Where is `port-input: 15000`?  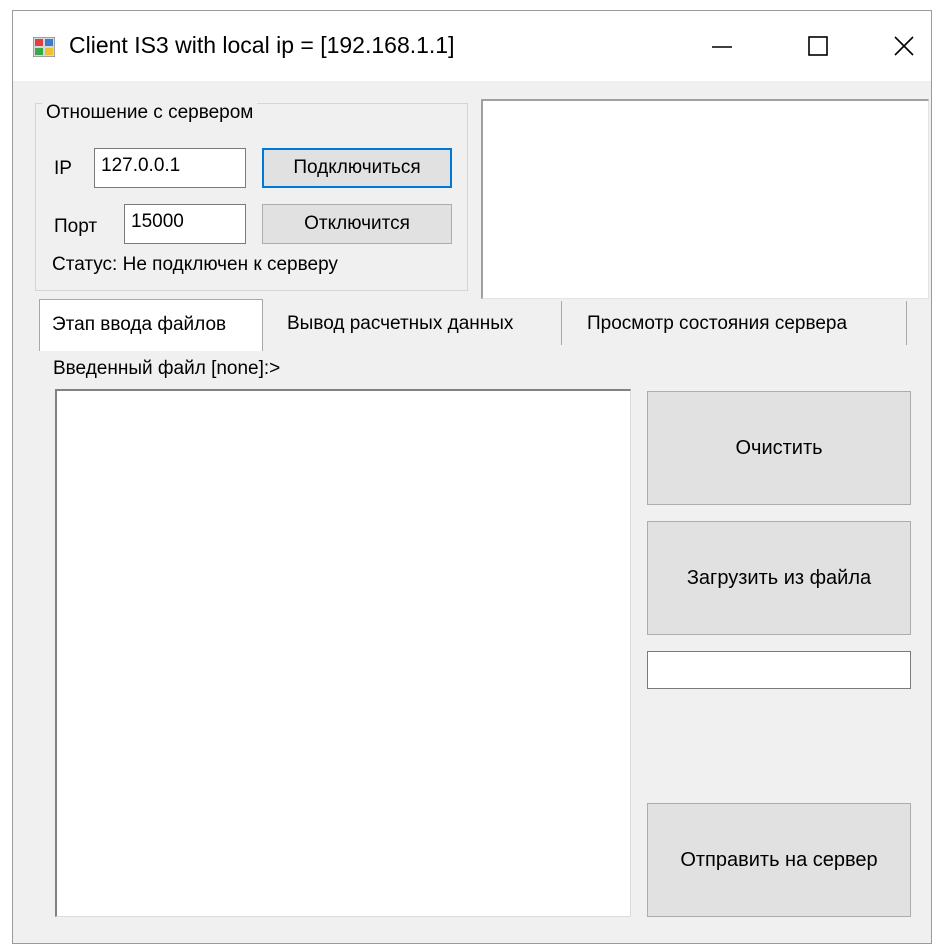
port-input: 15000 is located at coordinates (185, 224).